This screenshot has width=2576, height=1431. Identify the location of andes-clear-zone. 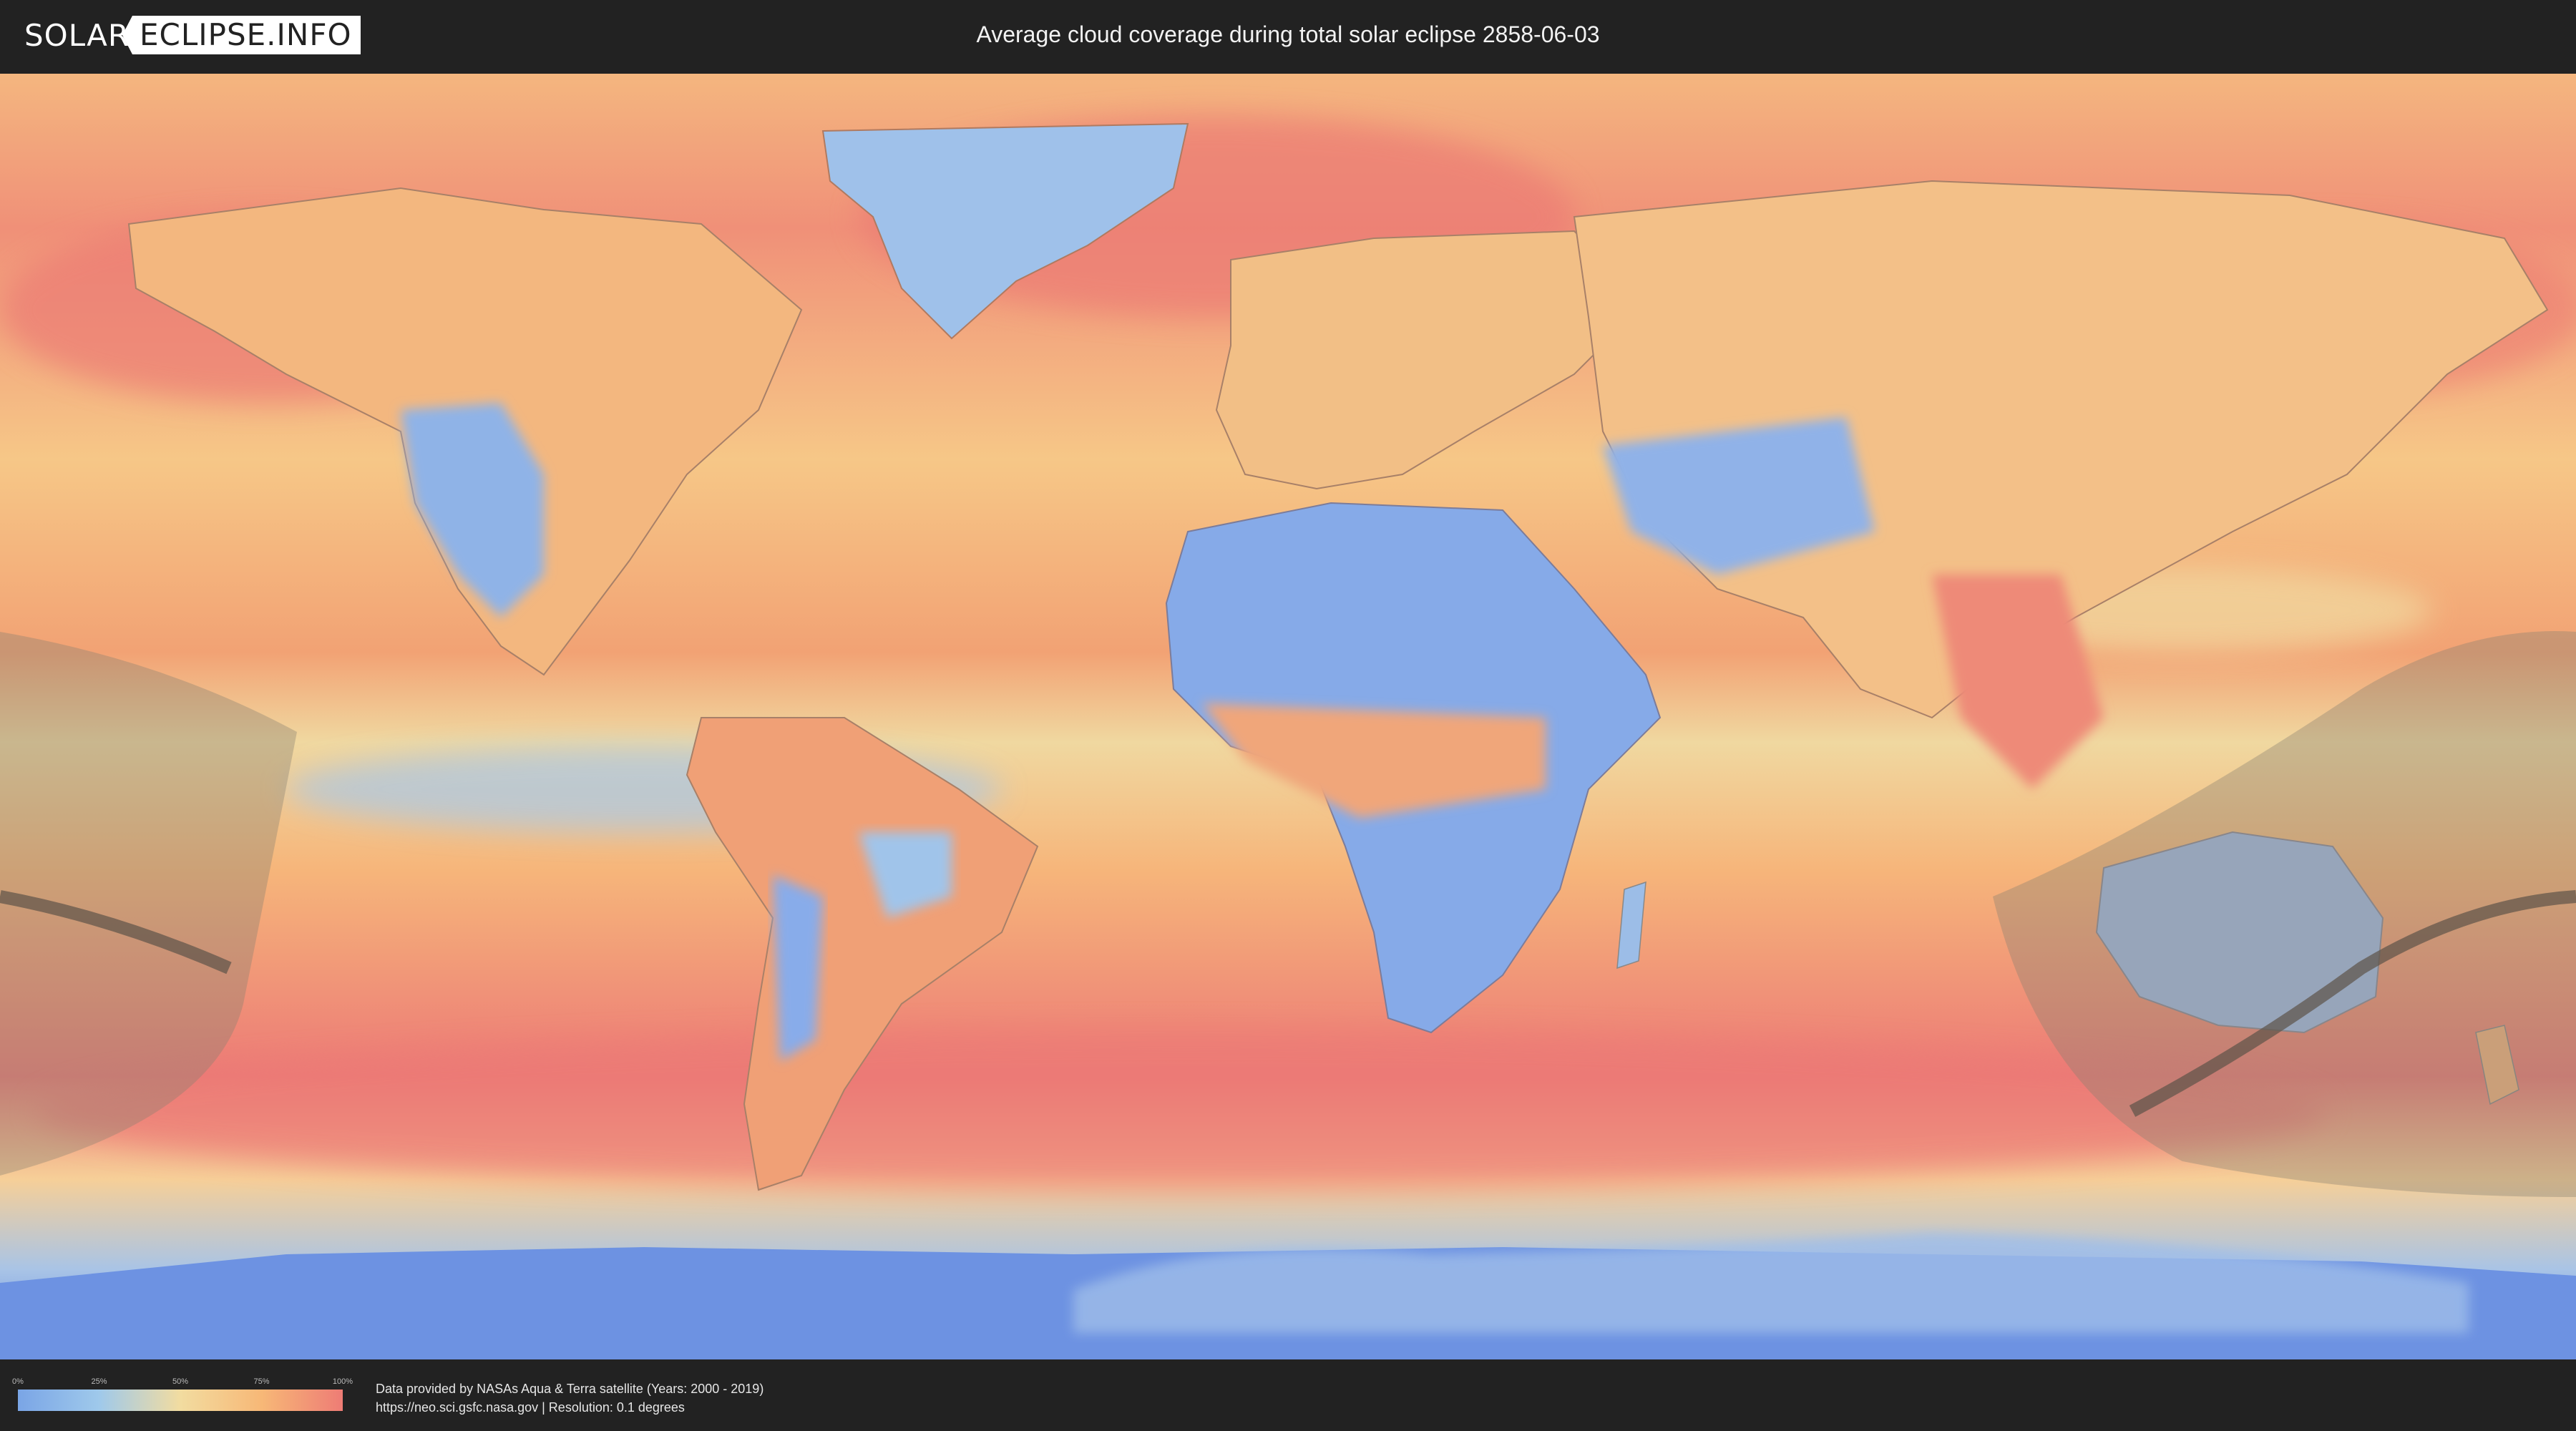
(798, 968).